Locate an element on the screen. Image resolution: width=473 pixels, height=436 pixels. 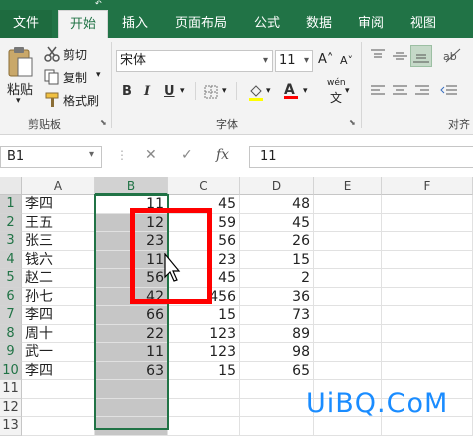
shrink-font-button: A˅ is located at coordinates (346, 60).